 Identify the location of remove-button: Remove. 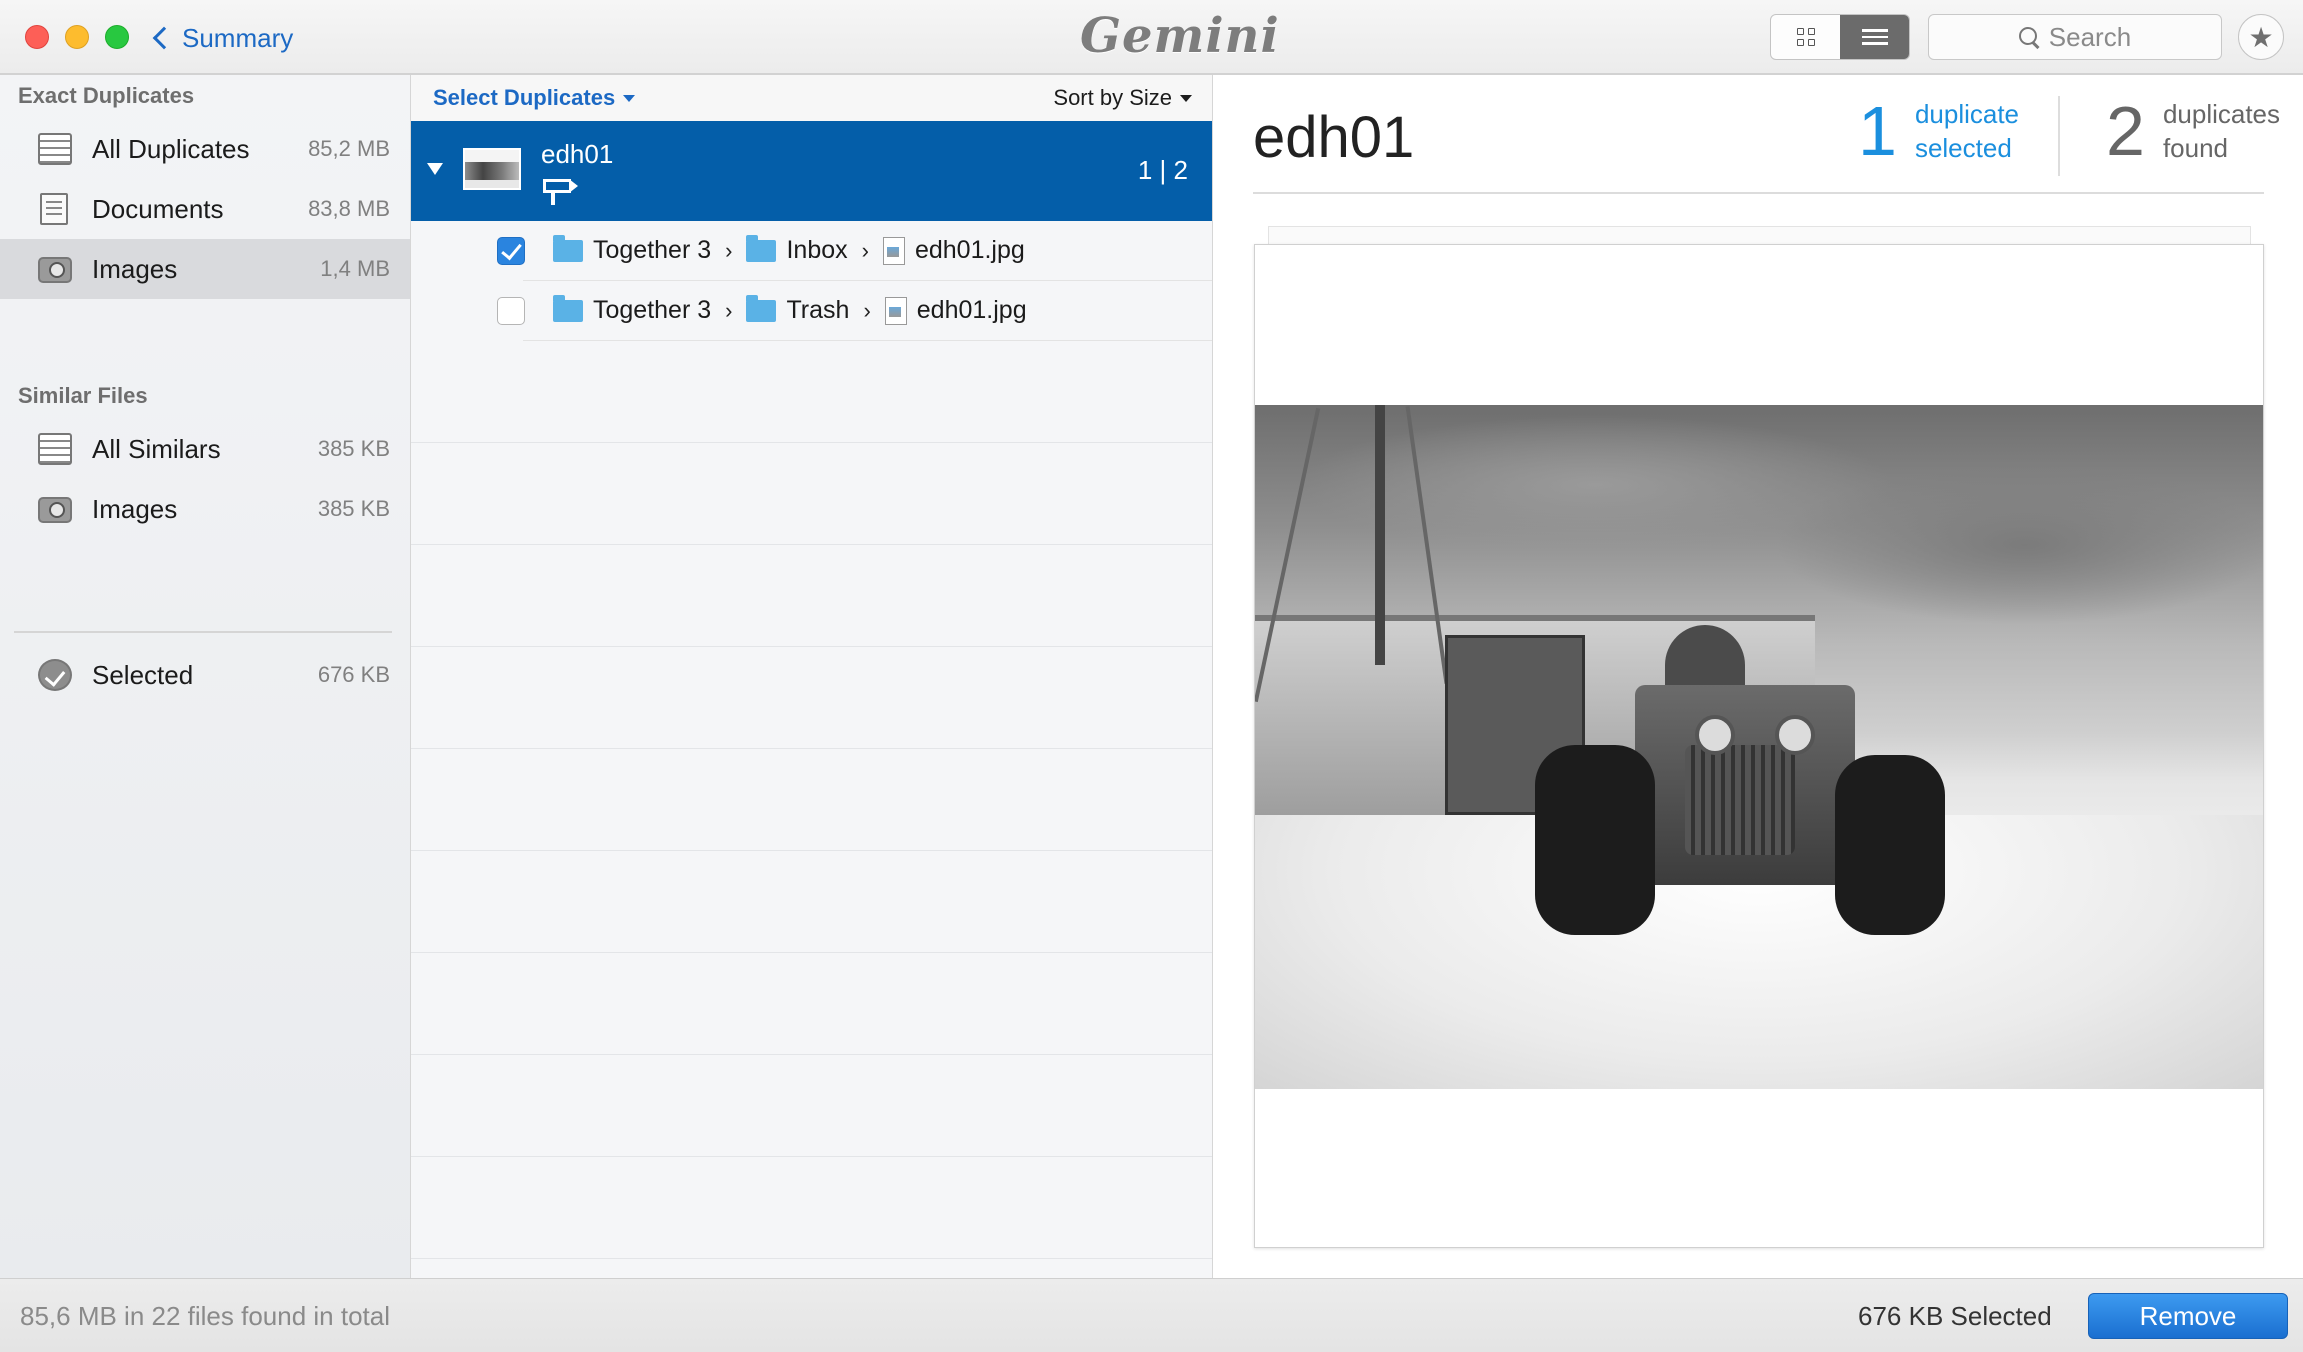
(2188, 1316).